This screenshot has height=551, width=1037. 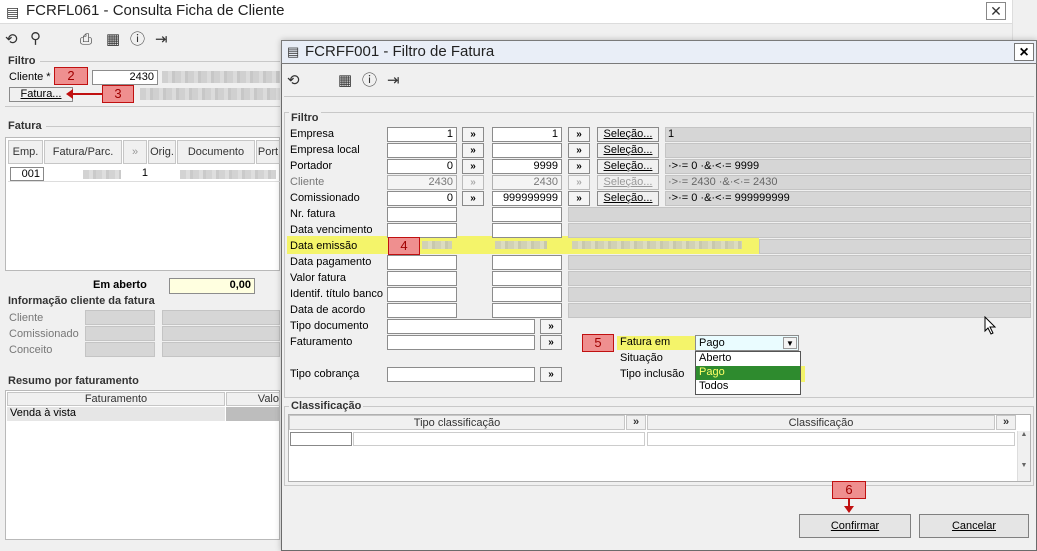 I want to click on grid-header-port: Port, so click(x=268, y=152).